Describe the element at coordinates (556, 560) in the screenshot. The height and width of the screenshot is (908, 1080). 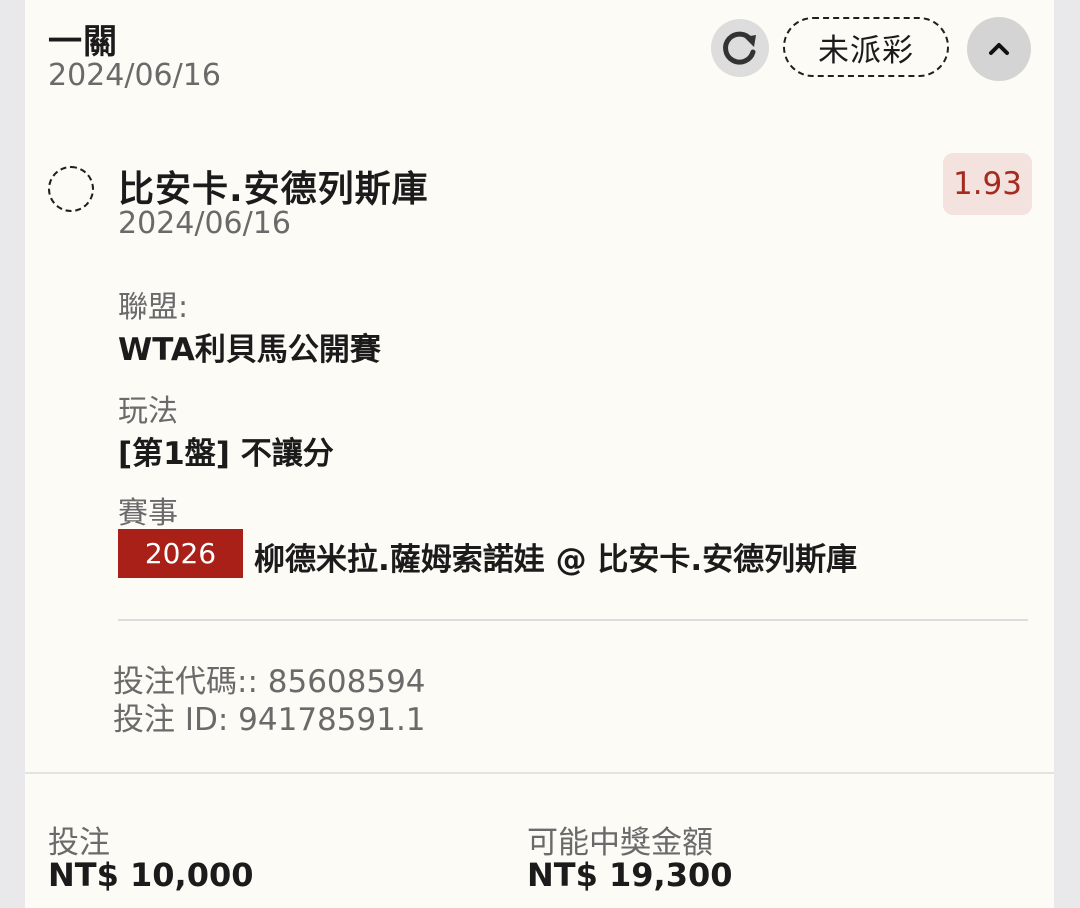
I see `event-name: 柳德米拉.薩姆索諾娃 @ 比安卡.安德列斯庫` at that location.